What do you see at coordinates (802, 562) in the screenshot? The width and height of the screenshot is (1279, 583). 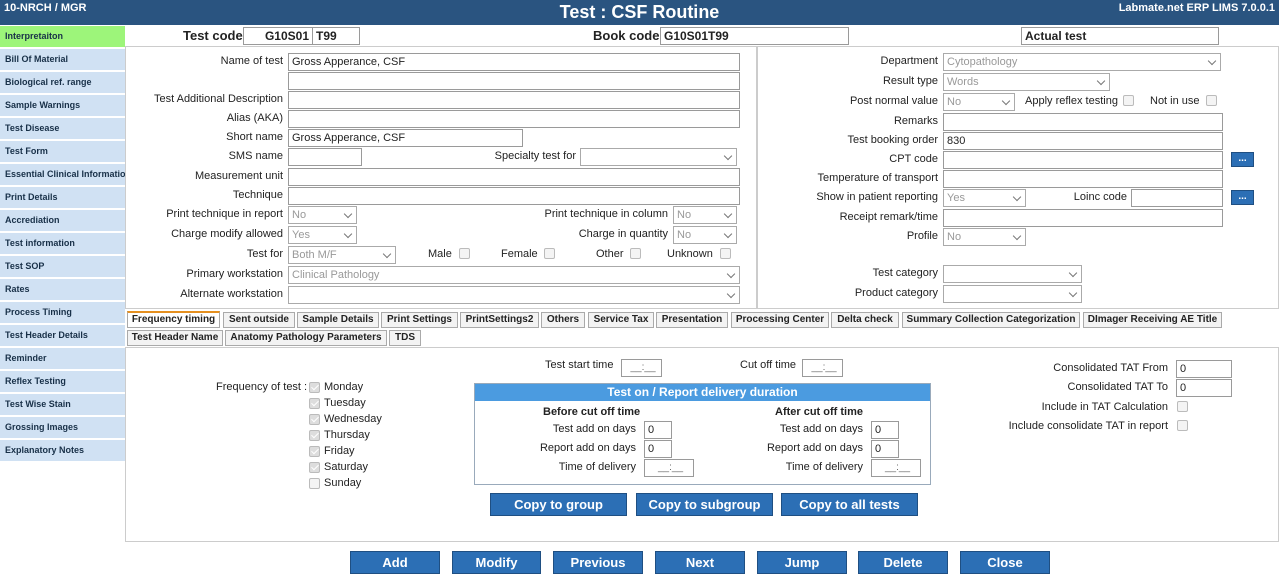 I see `jump-button: Jump` at bounding box center [802, 562].